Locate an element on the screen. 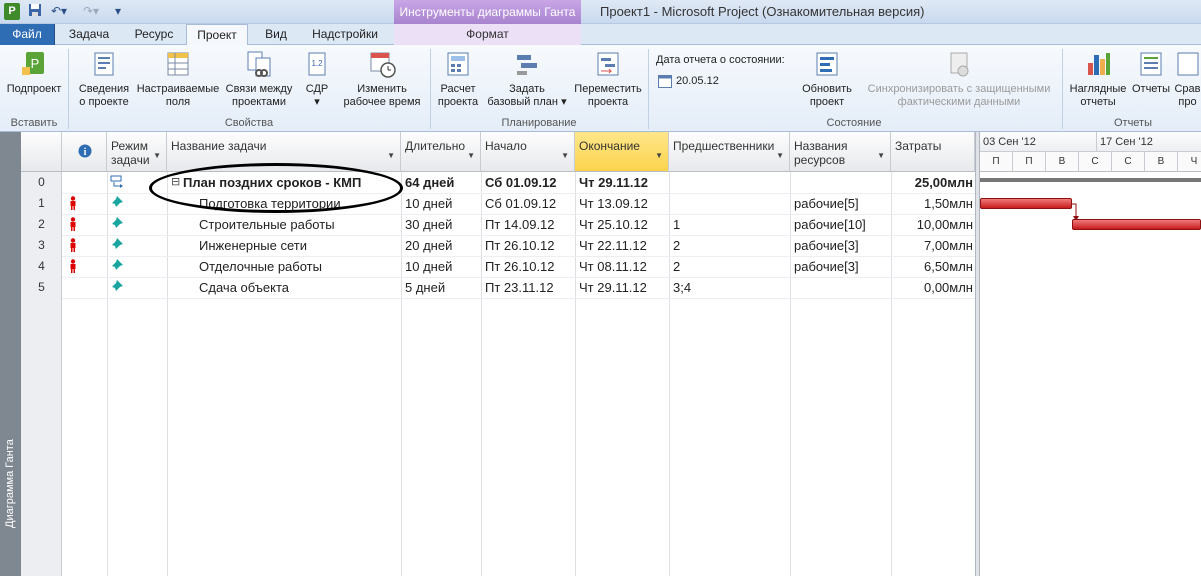 The width and height of the screenshot is (1201, 576). task-start: Пт 14.09.12 is located at coordinates (529, 224).